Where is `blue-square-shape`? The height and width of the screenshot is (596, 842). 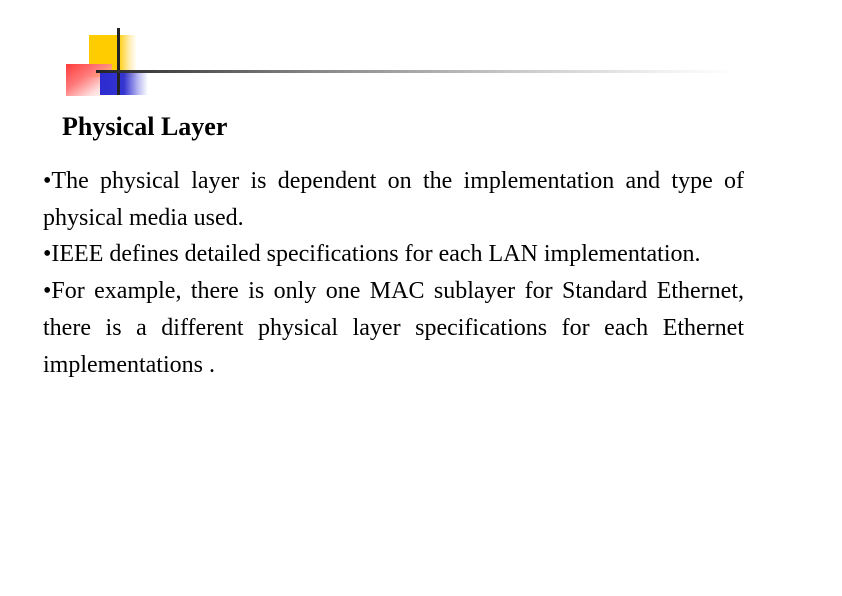 blue-square-shape is located at coordinates (124, 83).